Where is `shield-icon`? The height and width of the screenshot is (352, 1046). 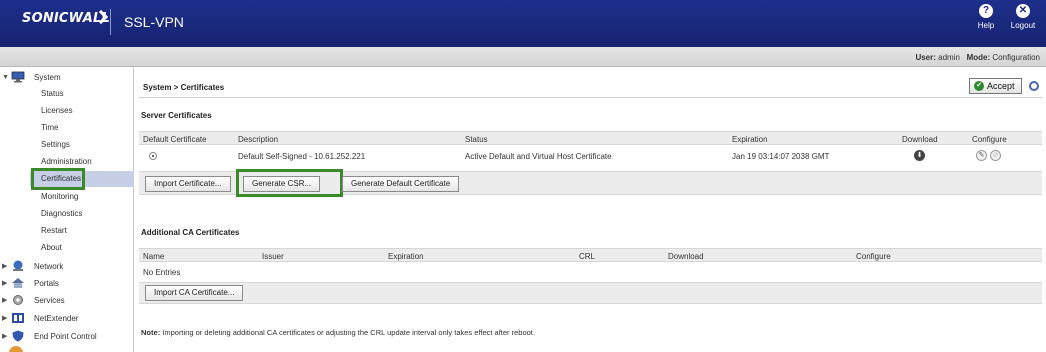 shield-icon is located at coordinates (18, 336).